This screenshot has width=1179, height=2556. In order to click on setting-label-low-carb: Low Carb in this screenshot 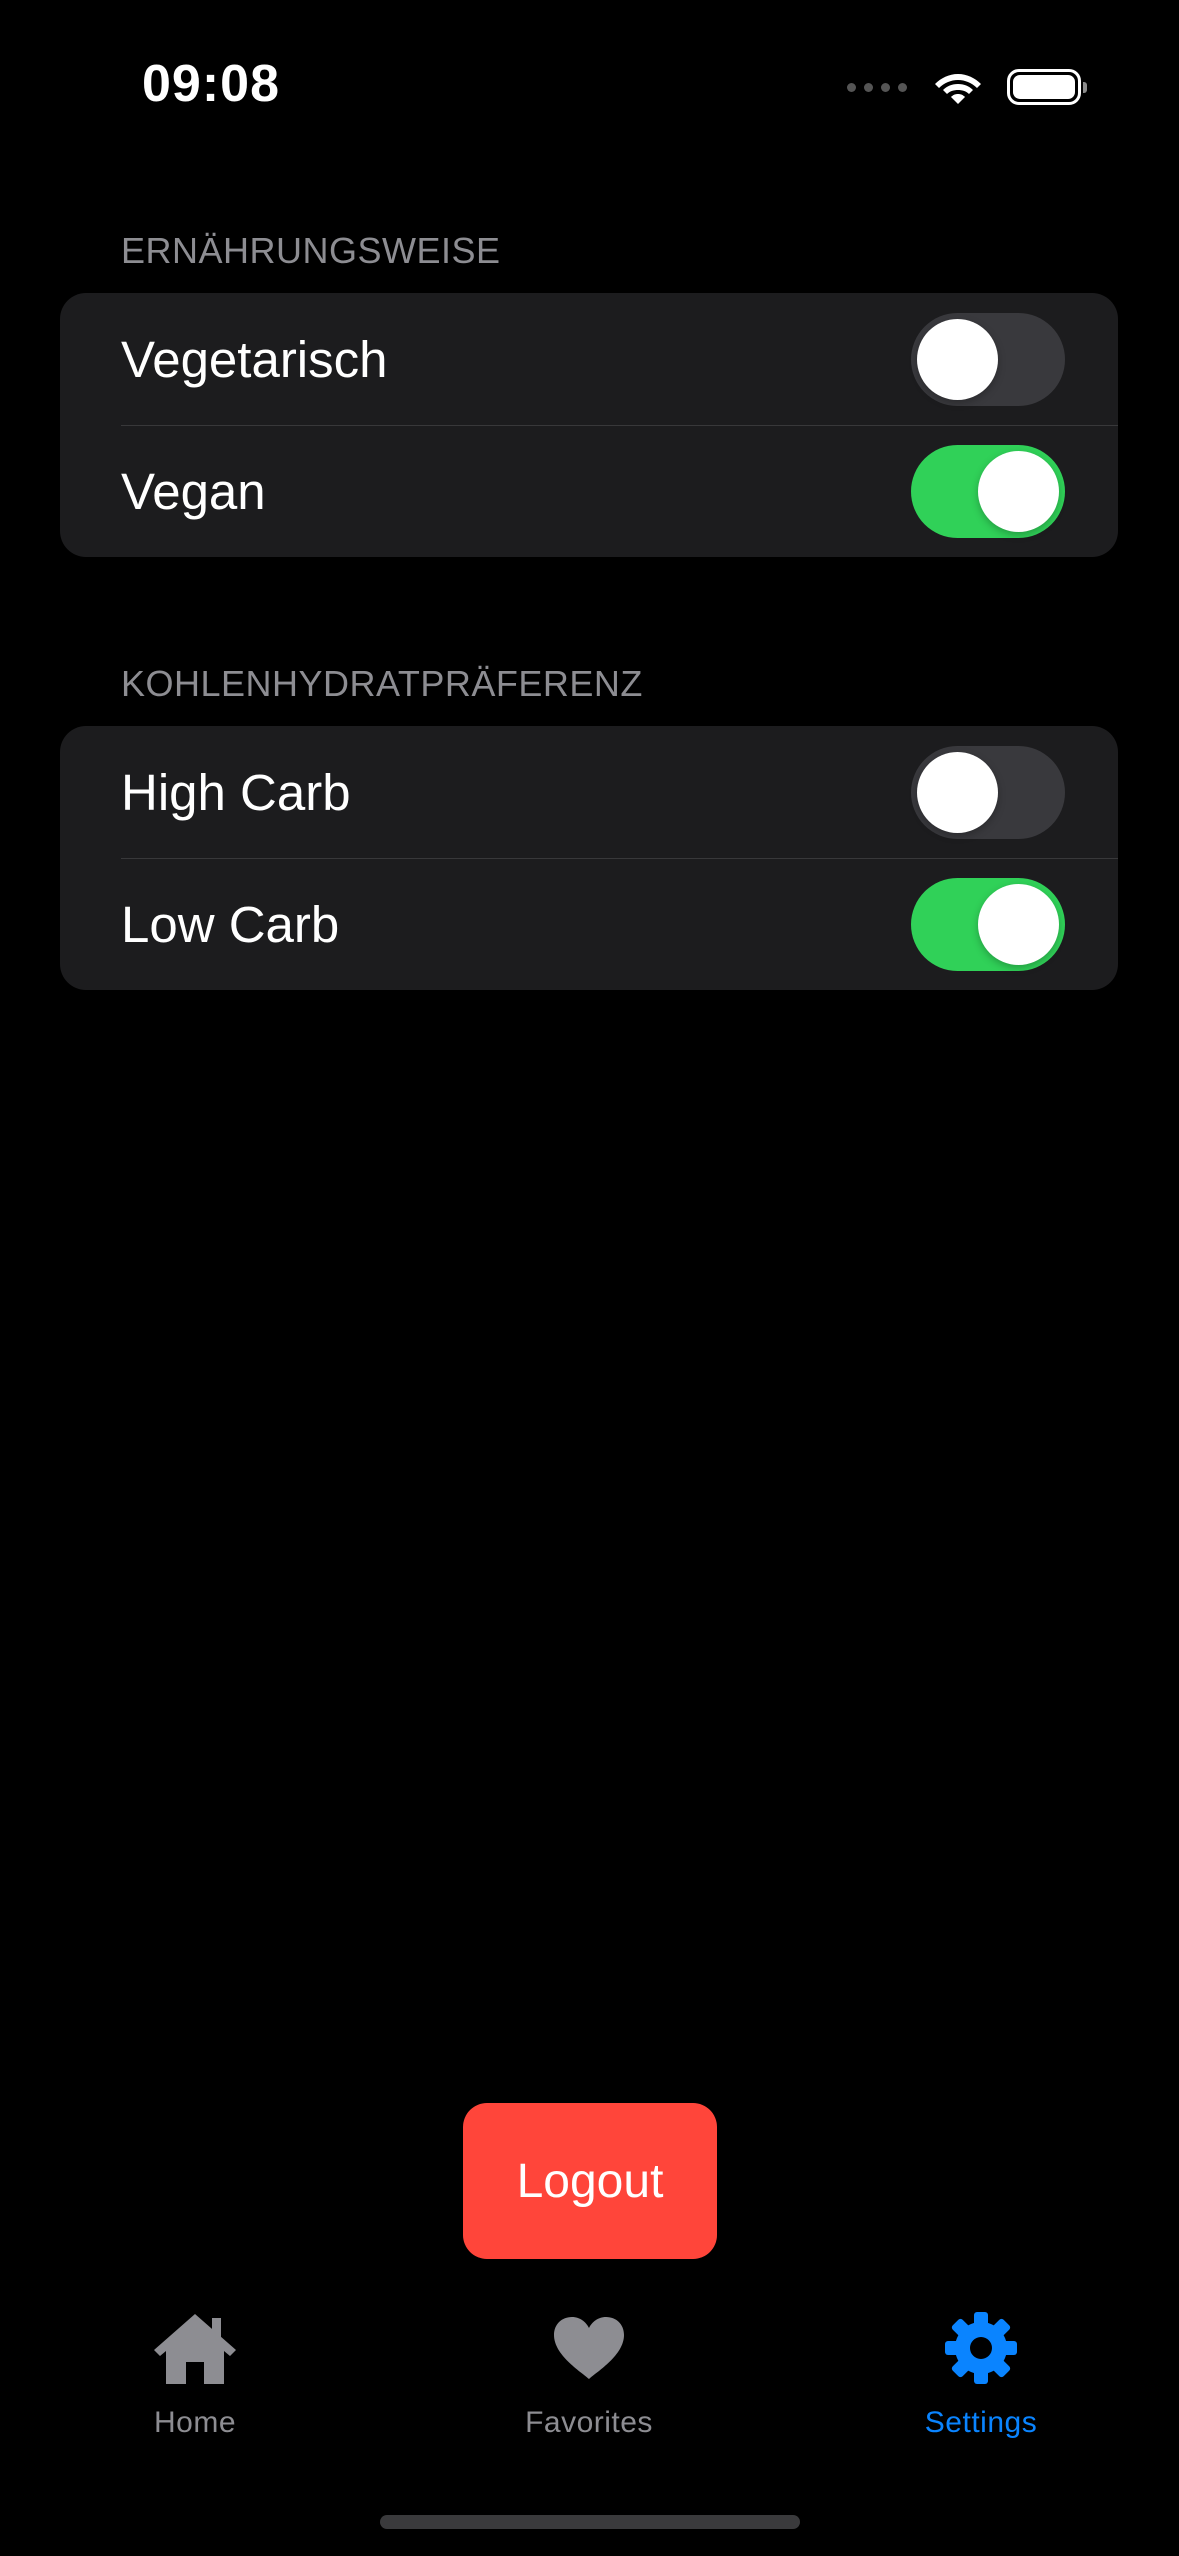, I will do `click(230, 924)`.